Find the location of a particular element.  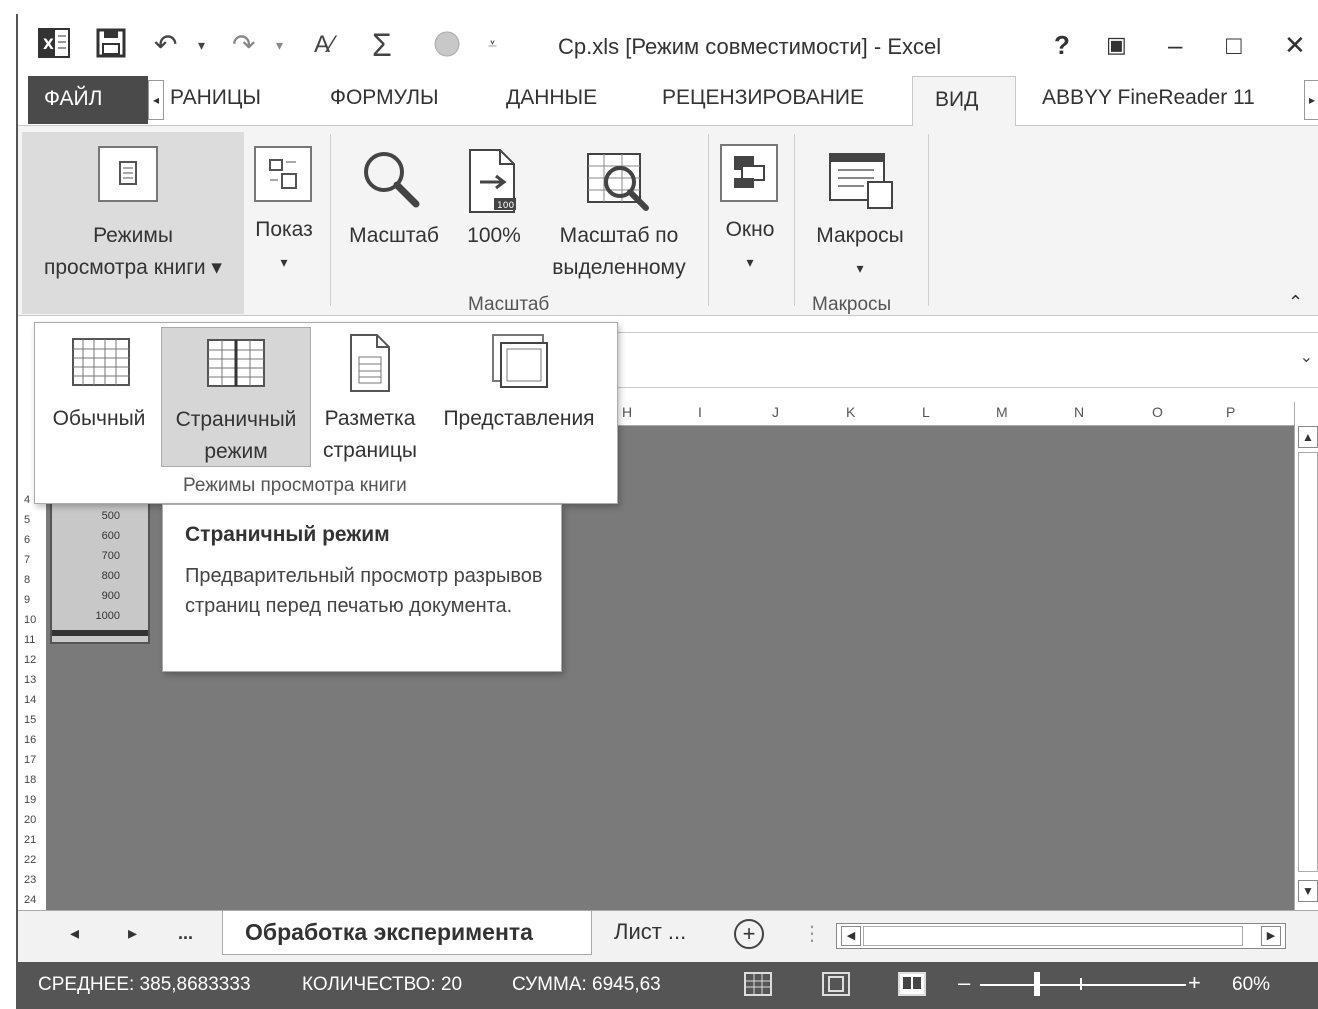

row-header: 15 is located at coordinates (30, 720).